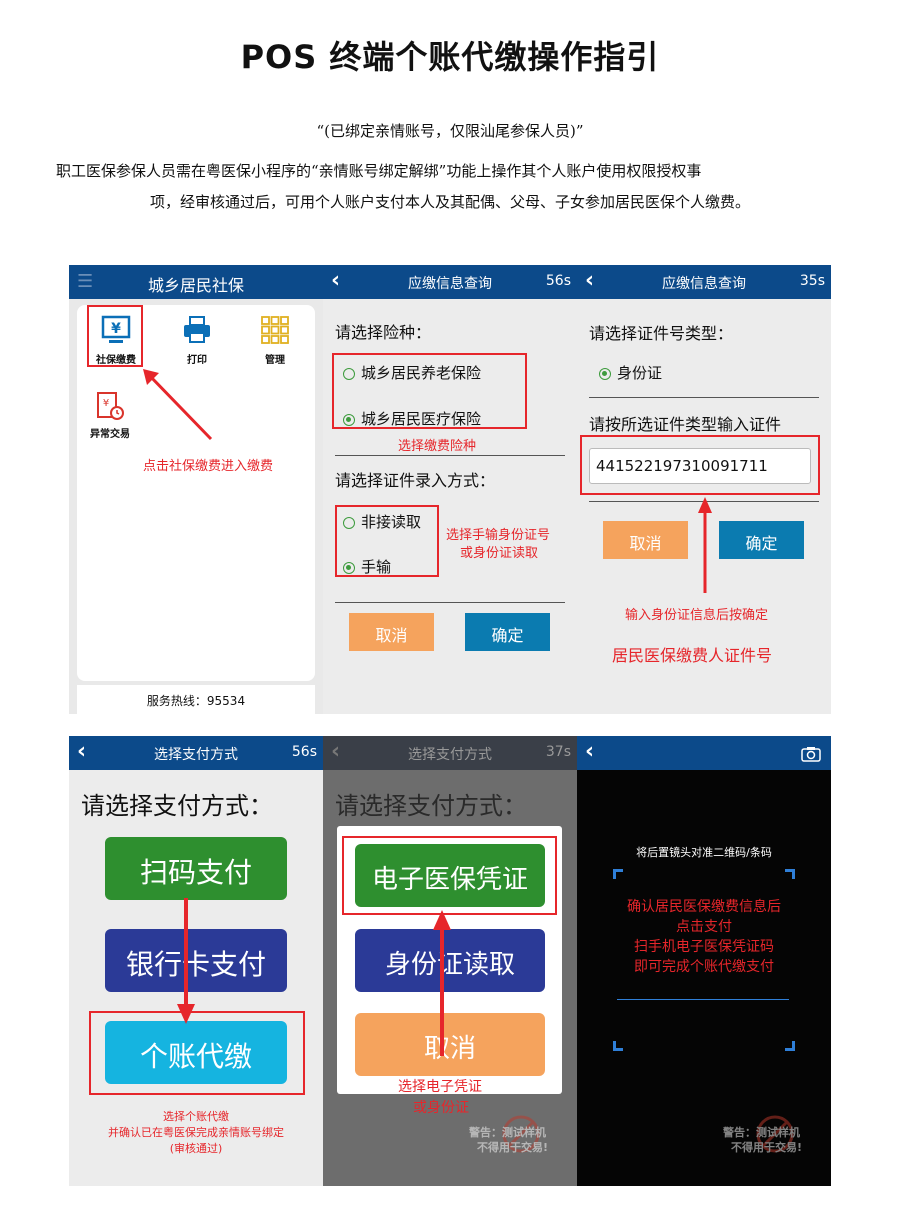 The image size is (900, 1222). I want to click on top-bar: ☰ 城乡居民社保, so click(196, 282).